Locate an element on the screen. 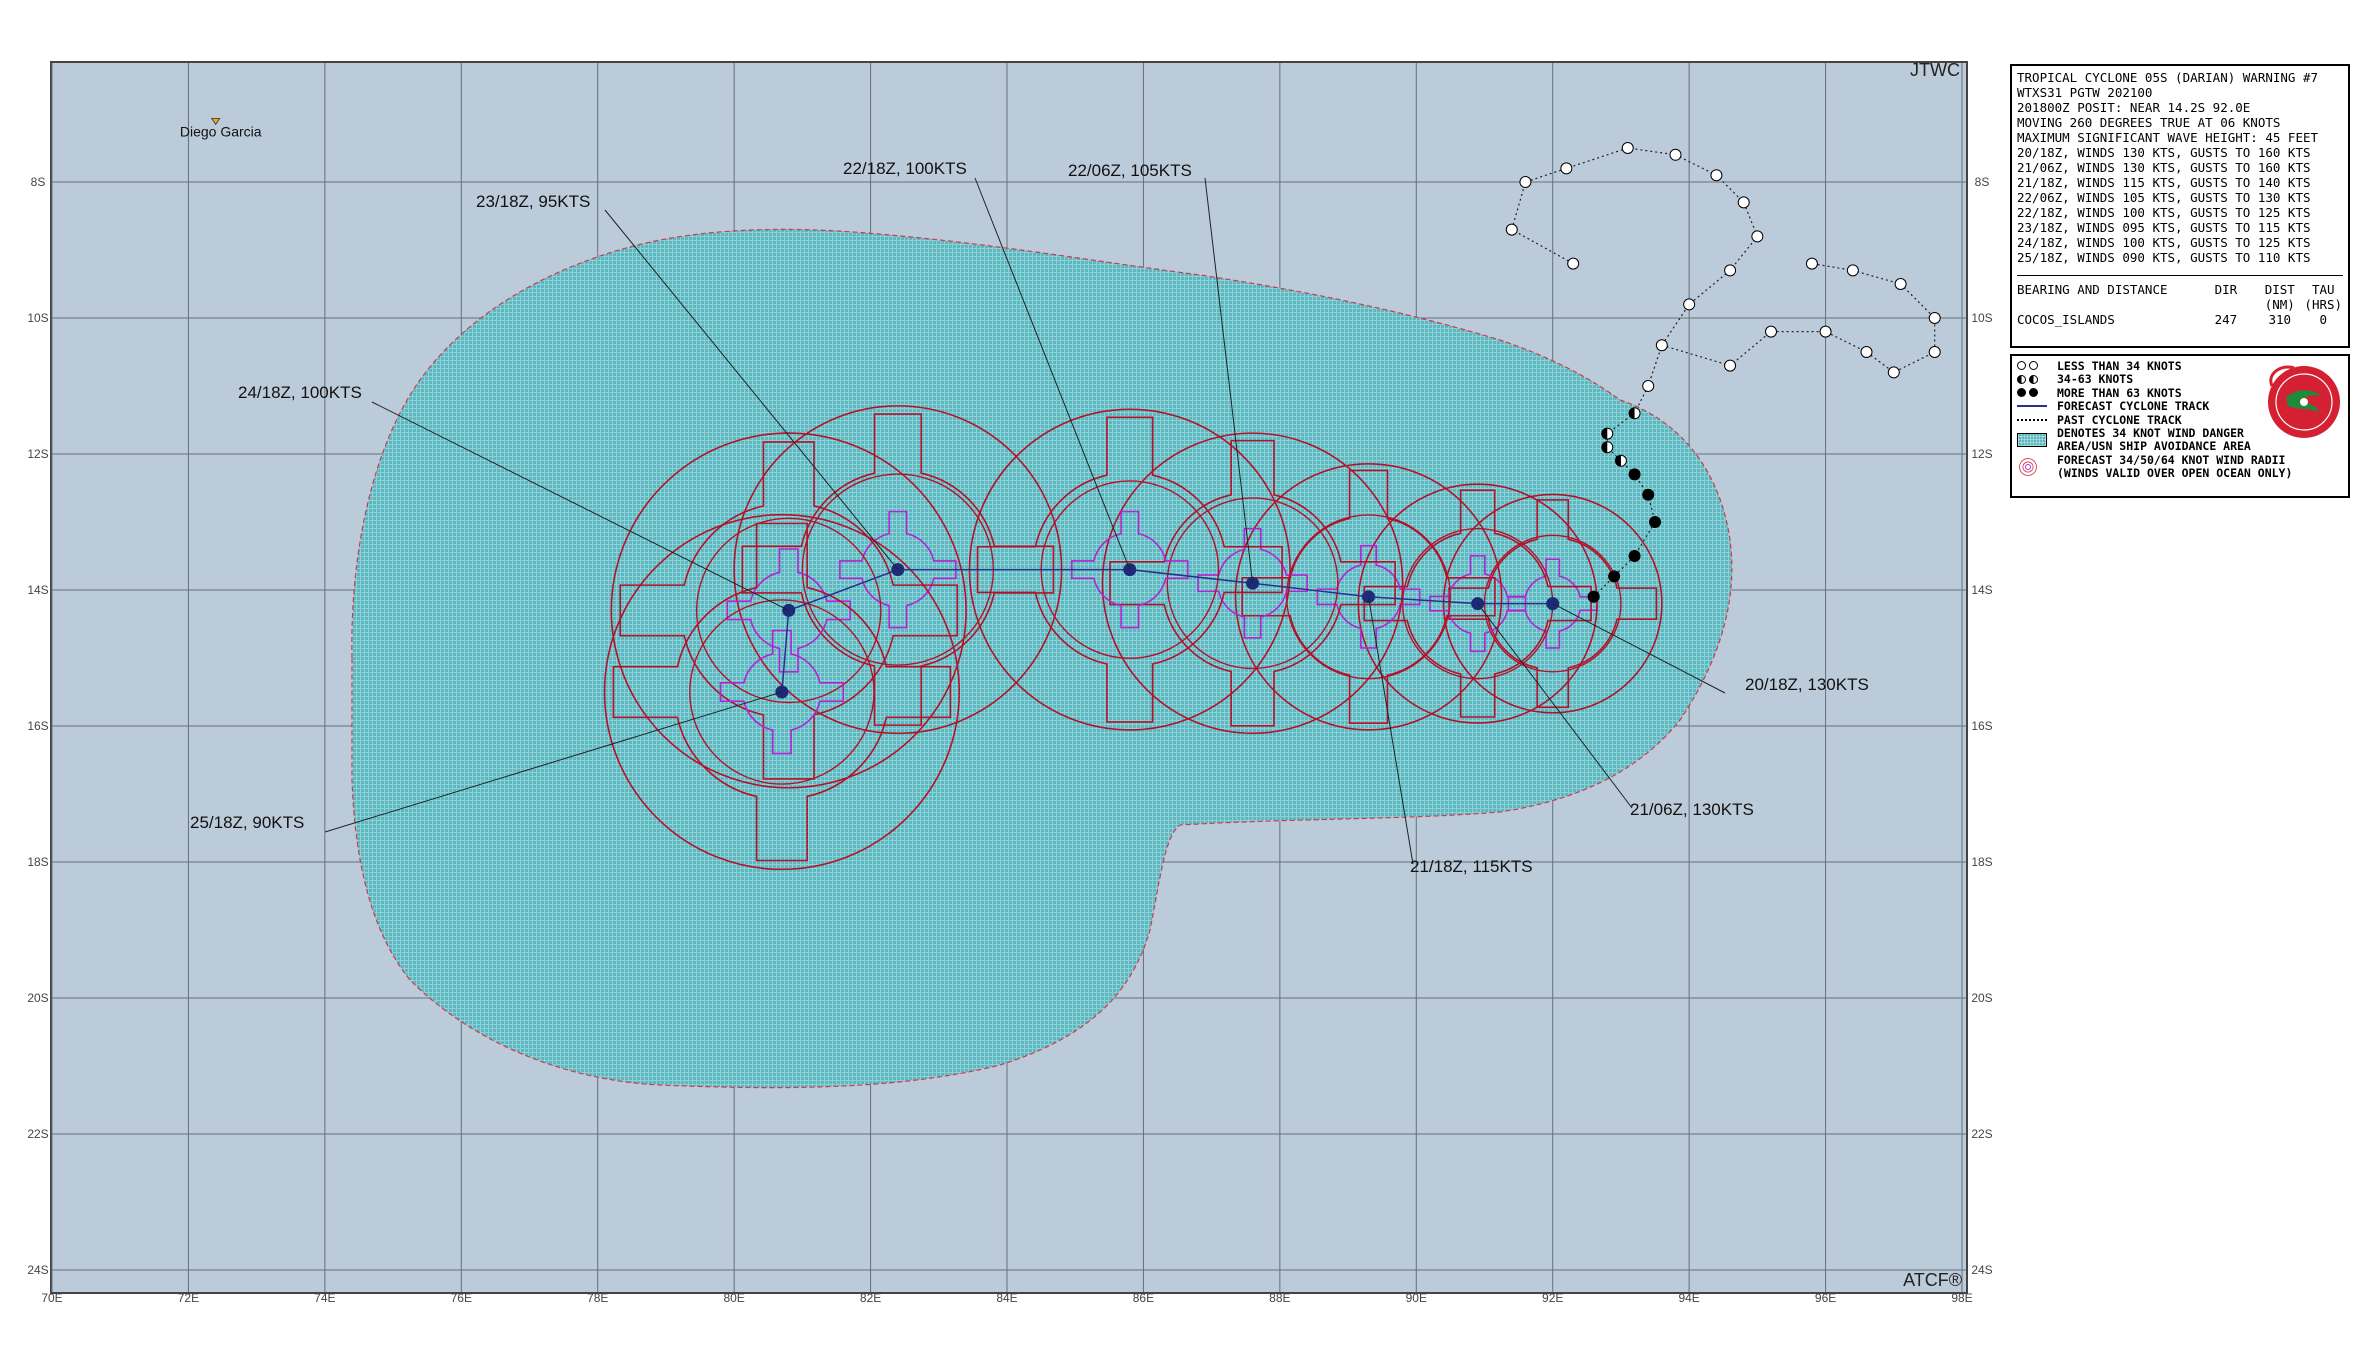 This screenshot has height=1353, width=2374. warning-line: WTXS31 PGTW 202100 is located at coordinates (2085, 92).